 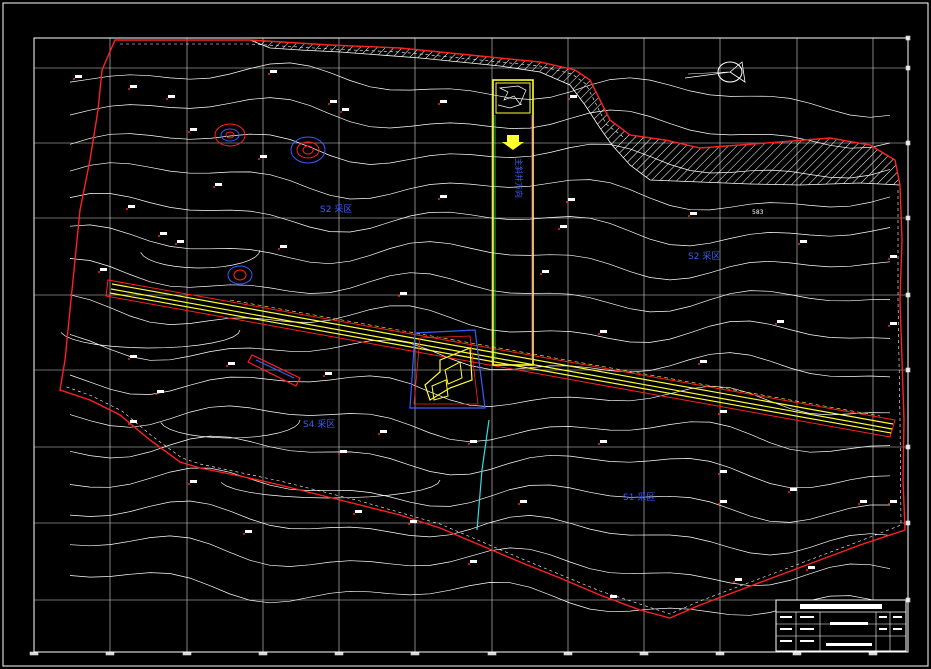 What do you see at coordinates (319, 424) in the screenshot?
I see `zone-label-3: S4 采区` at bounding box center [319, 424].